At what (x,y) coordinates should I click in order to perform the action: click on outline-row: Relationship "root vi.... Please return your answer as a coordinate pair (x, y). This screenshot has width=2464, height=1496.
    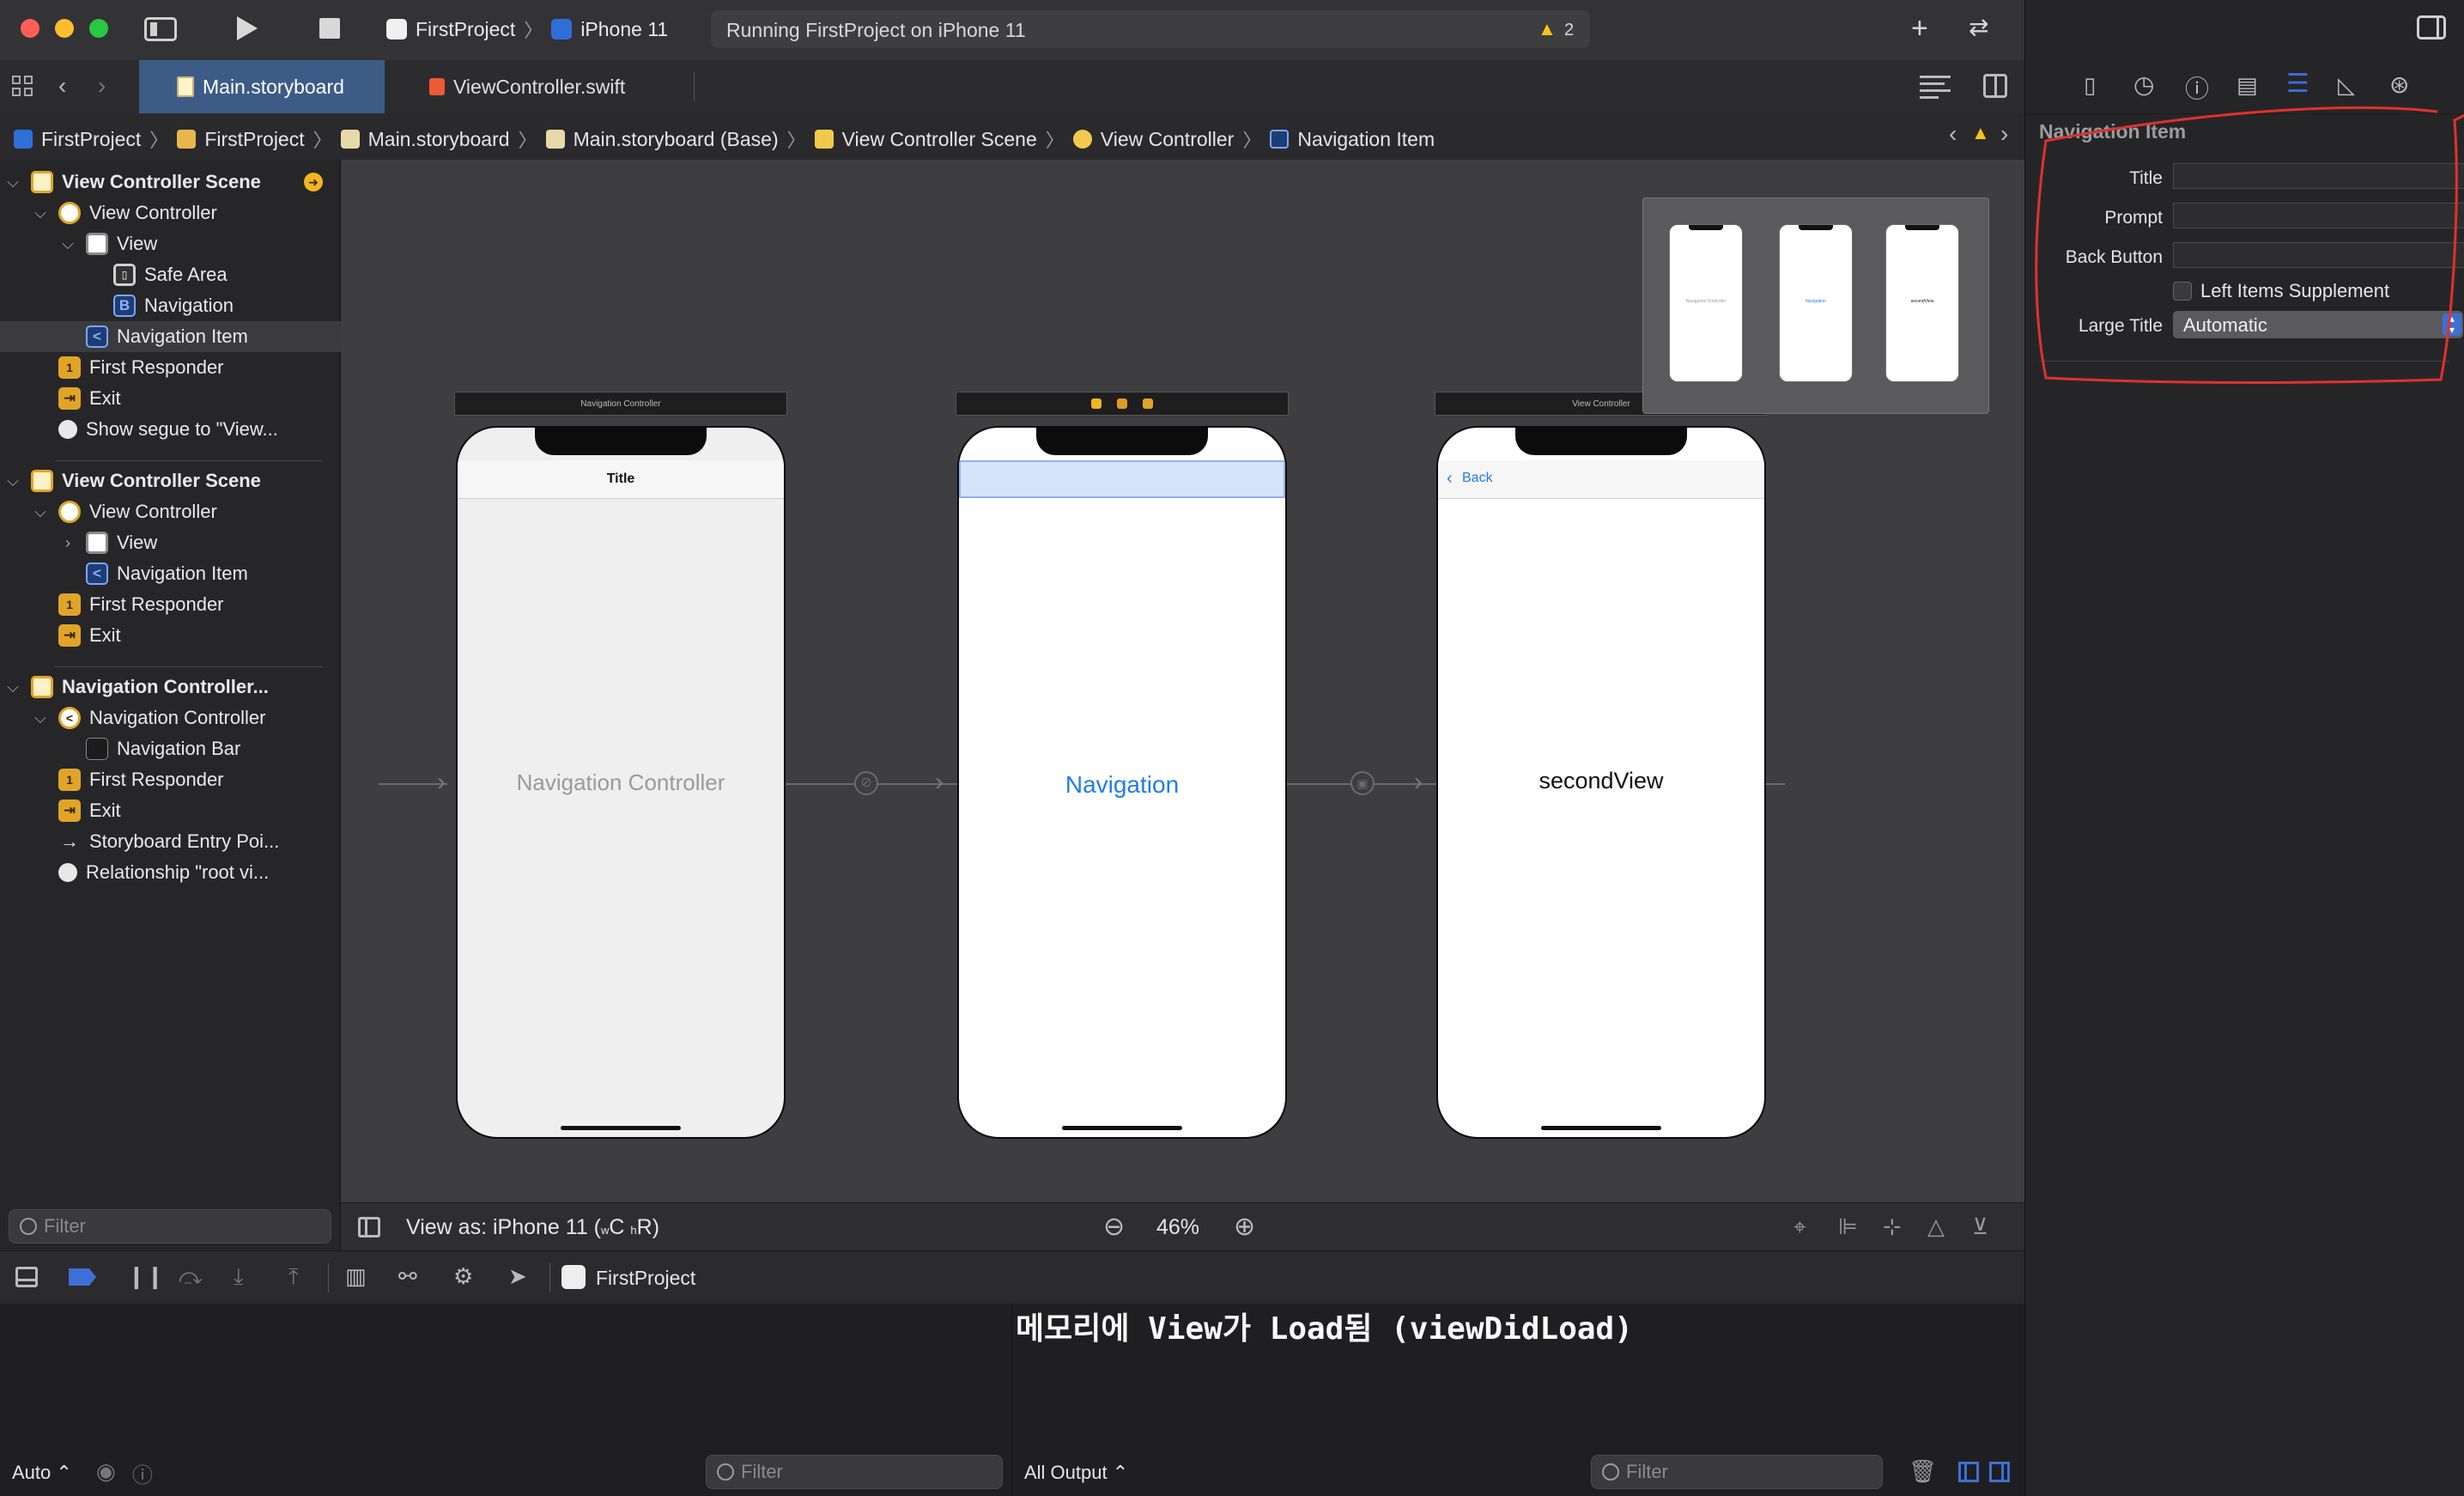
    Looking at the image, I should click on (199, 873).